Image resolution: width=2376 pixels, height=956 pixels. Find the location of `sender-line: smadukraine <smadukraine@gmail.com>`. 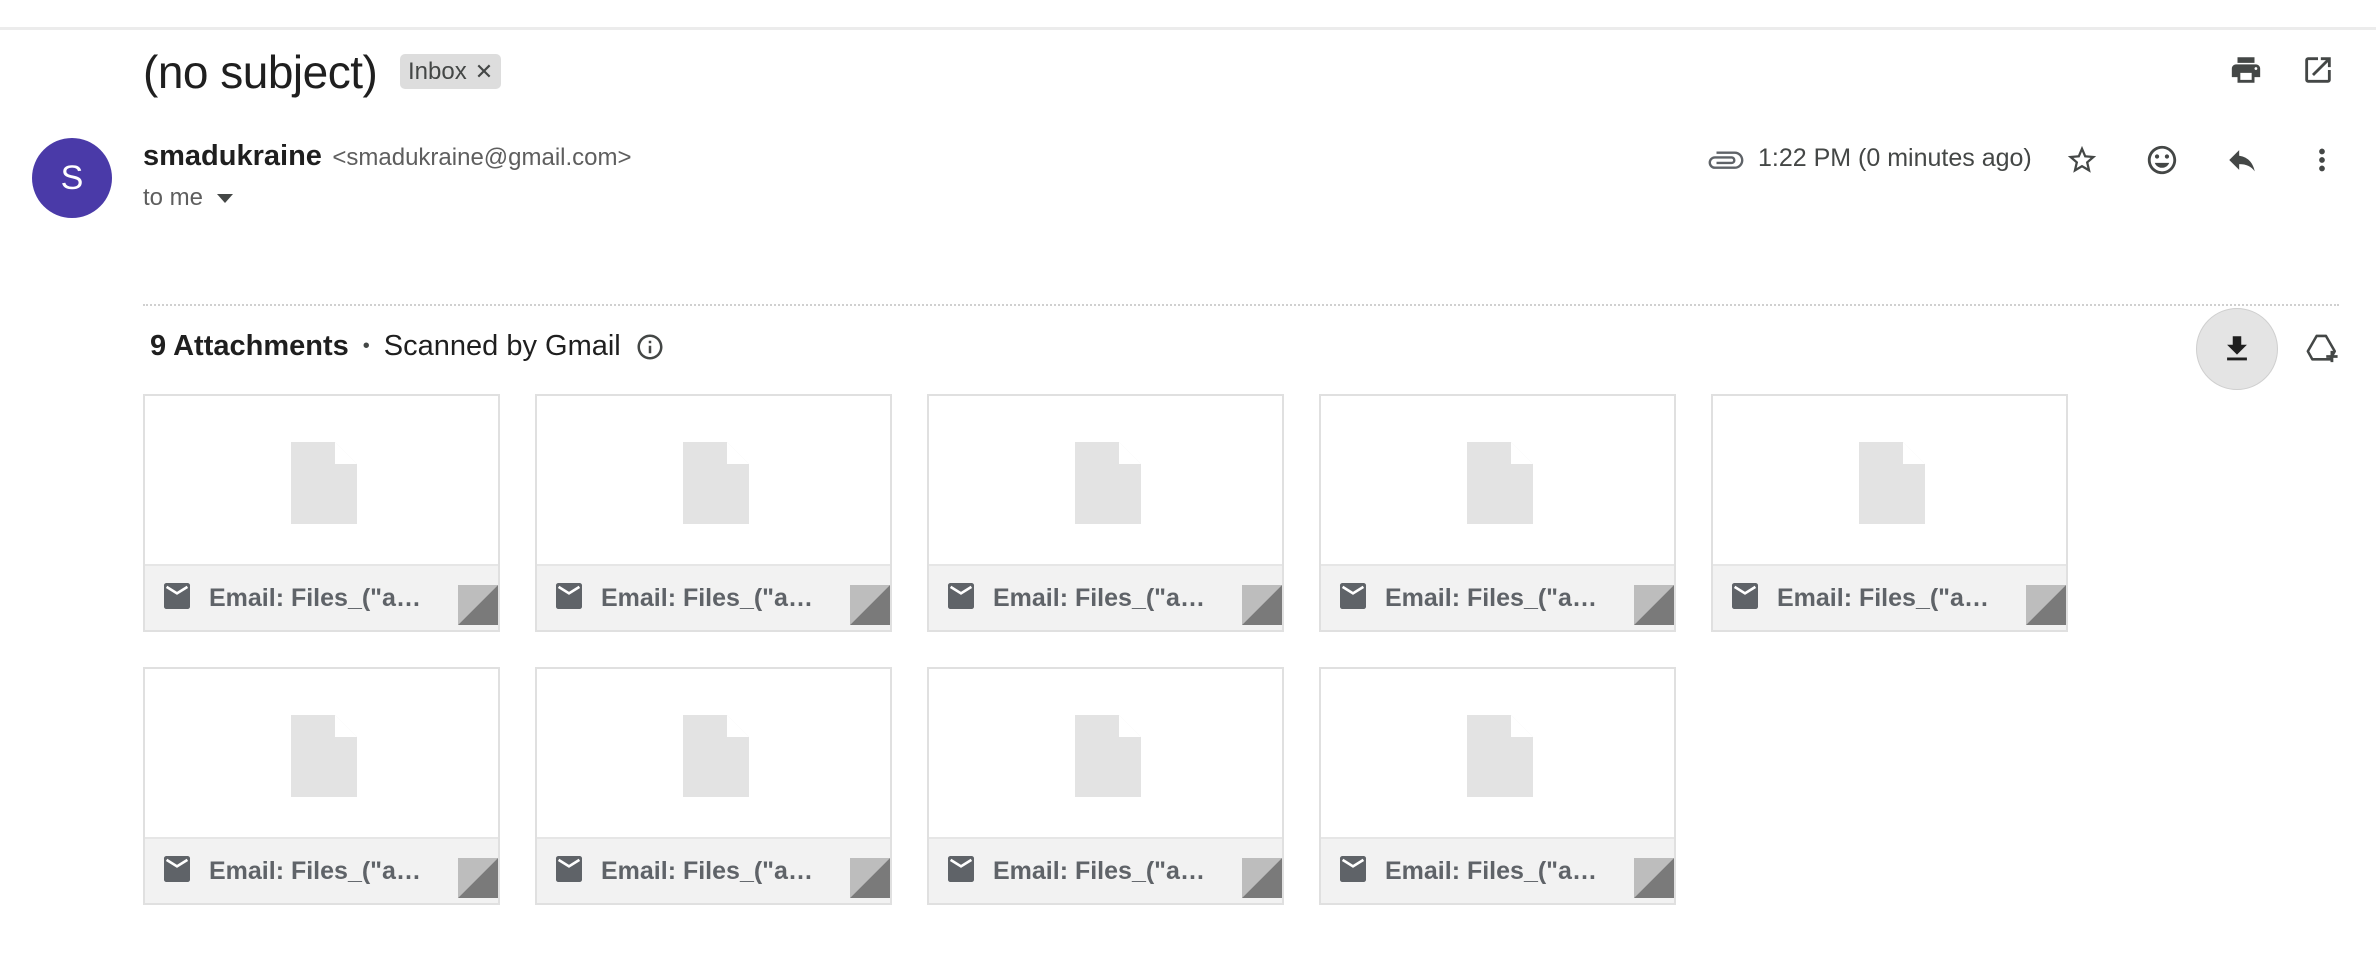

sender-line: smadukraine <smadukraine@gmail.com> is located at coordinates (387, 156).